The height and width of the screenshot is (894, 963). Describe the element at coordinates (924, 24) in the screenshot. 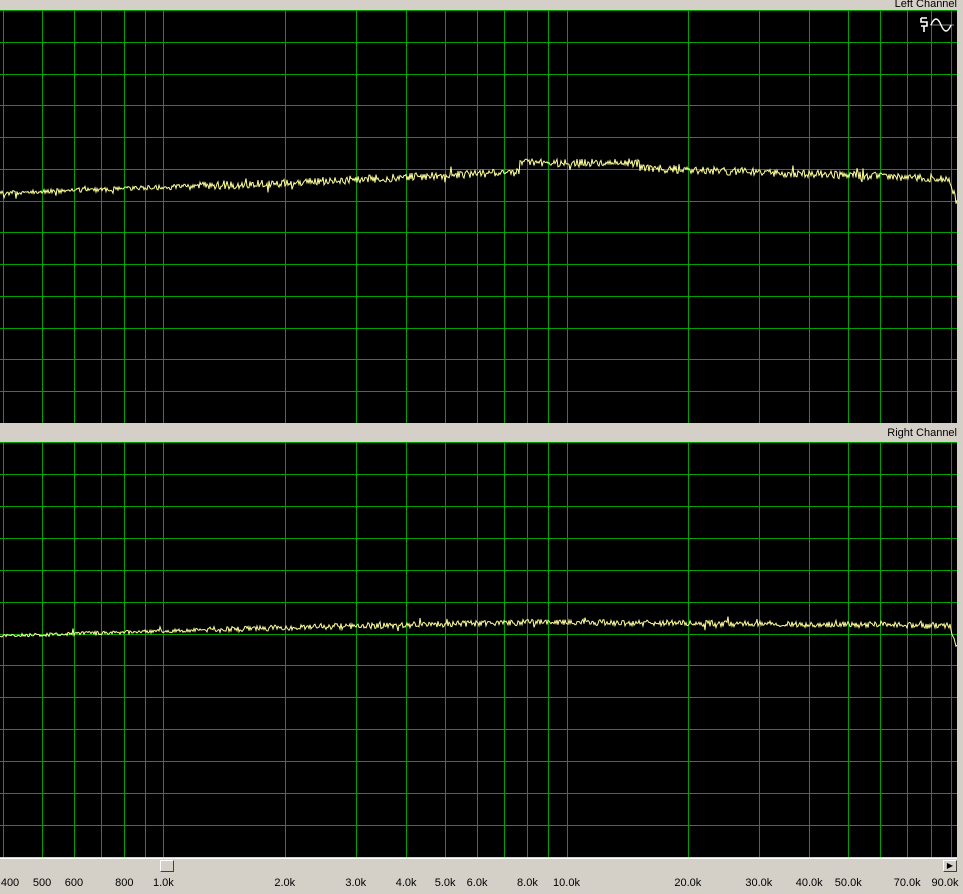

I see `spectrum-settings-icon` at that location.